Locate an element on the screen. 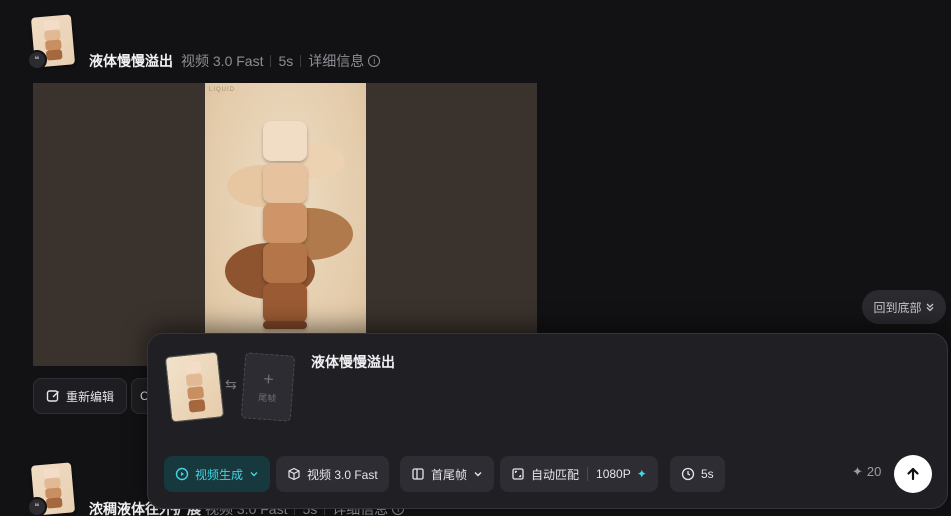  clock-icon is located at coordinates (688, 474).